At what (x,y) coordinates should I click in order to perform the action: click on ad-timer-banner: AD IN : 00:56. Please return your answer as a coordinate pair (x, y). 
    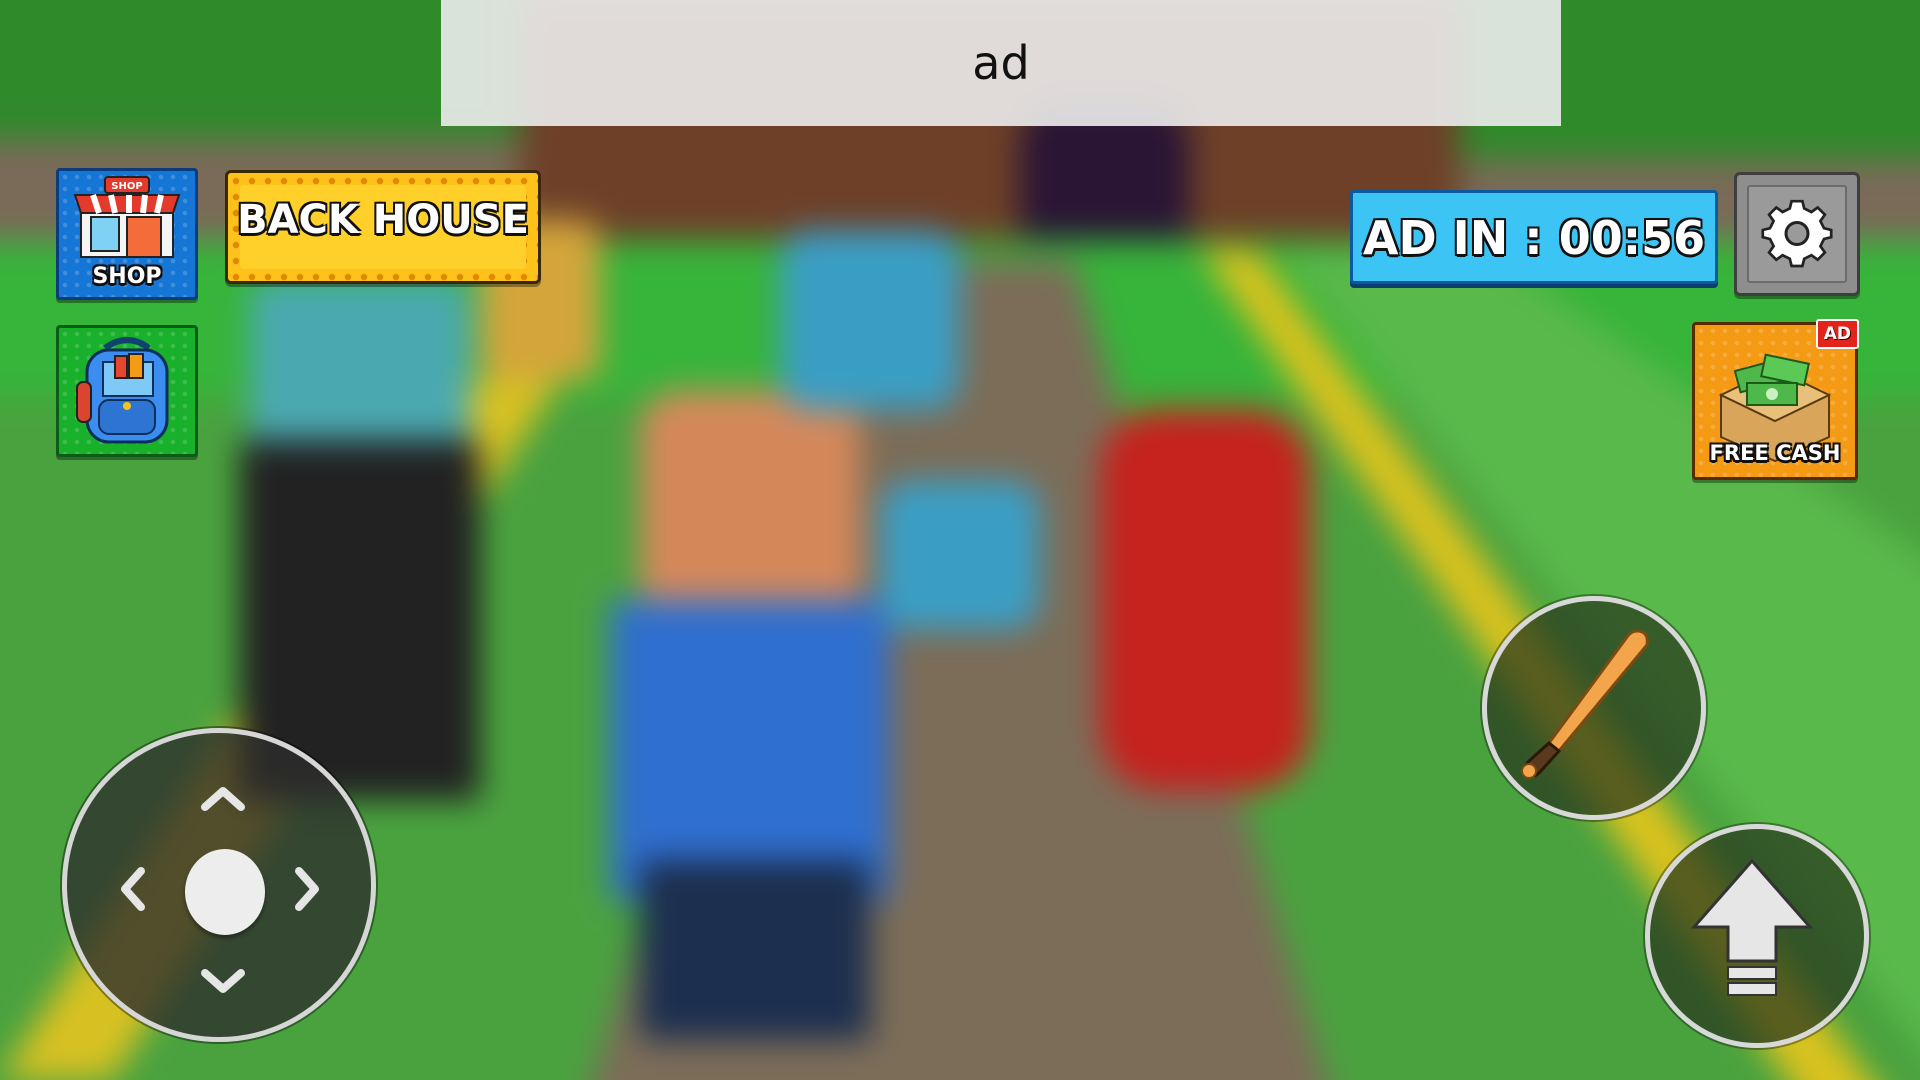
    Looking at the image, I should click on (1534, 237).